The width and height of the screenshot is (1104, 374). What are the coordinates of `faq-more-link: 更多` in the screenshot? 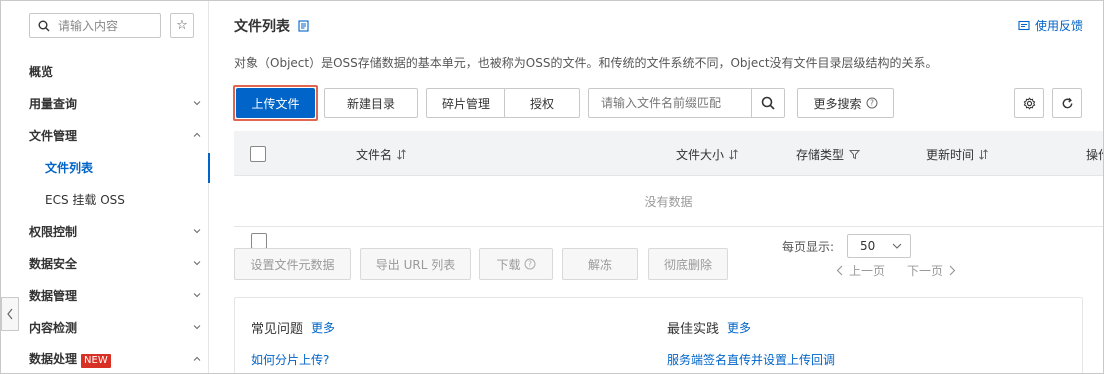 It's located at (323, 327).